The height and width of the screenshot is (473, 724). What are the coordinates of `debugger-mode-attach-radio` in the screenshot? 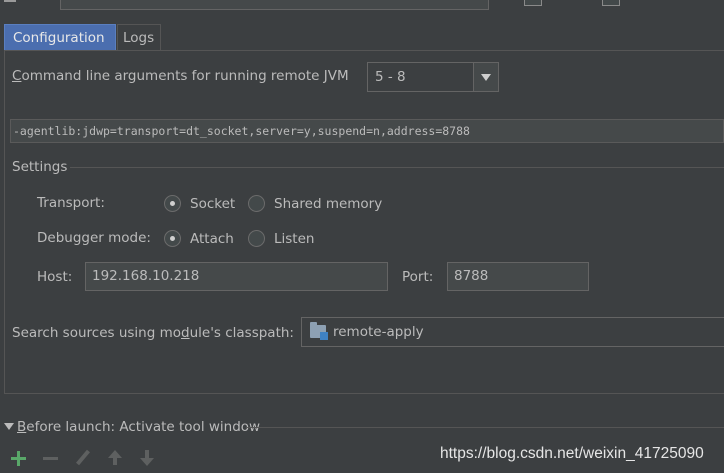 It's located at (172, 238).